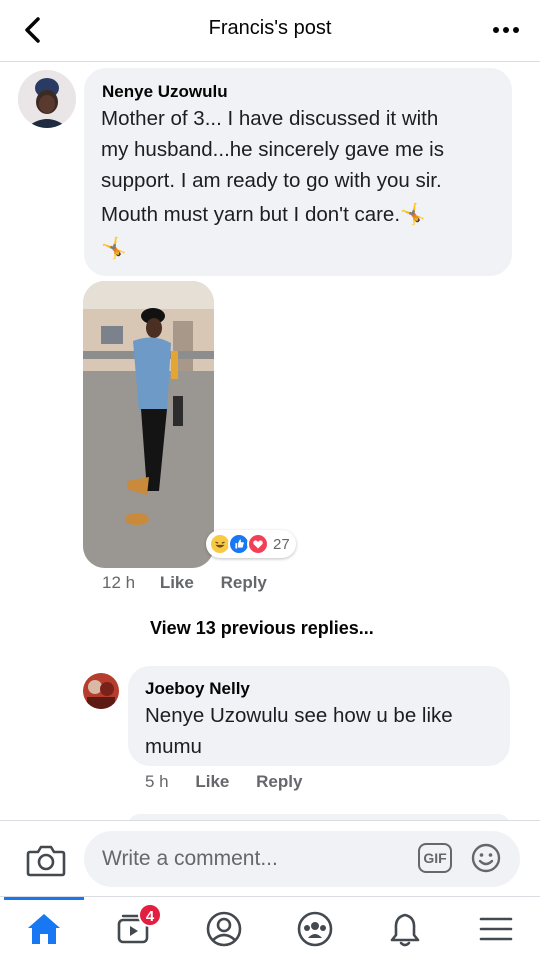  What do you see at coordinates (506, 30) in the screenshot?
I see `more-icon` at bounding box center [506, 30].